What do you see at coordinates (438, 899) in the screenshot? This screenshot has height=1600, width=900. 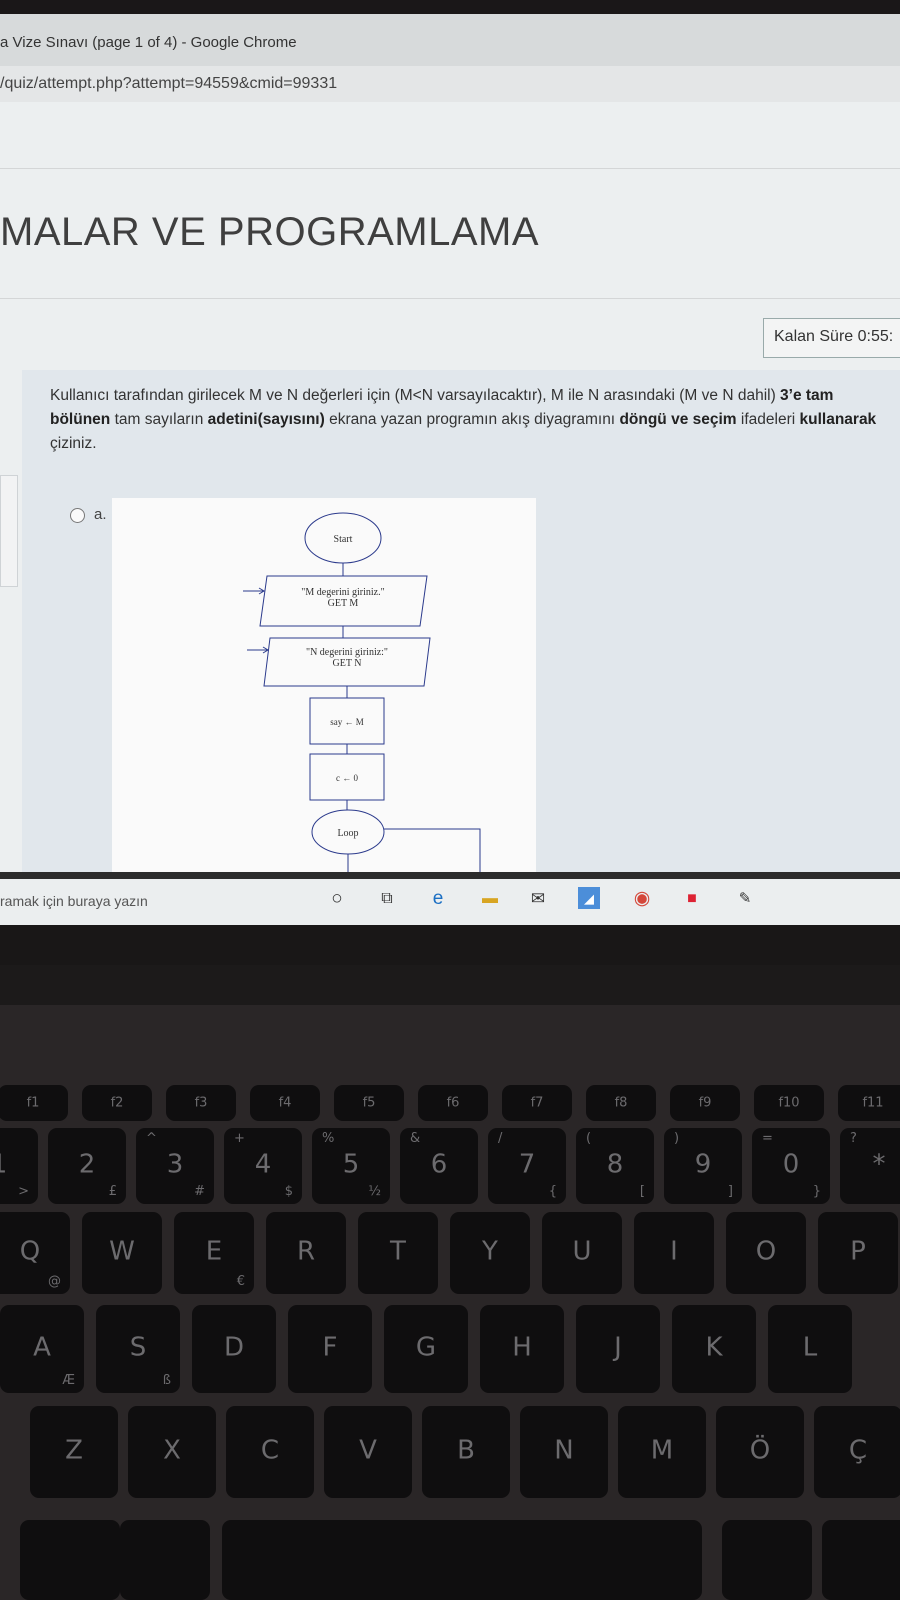 I see `edge-icon: e` at bounding box center [438, 899].